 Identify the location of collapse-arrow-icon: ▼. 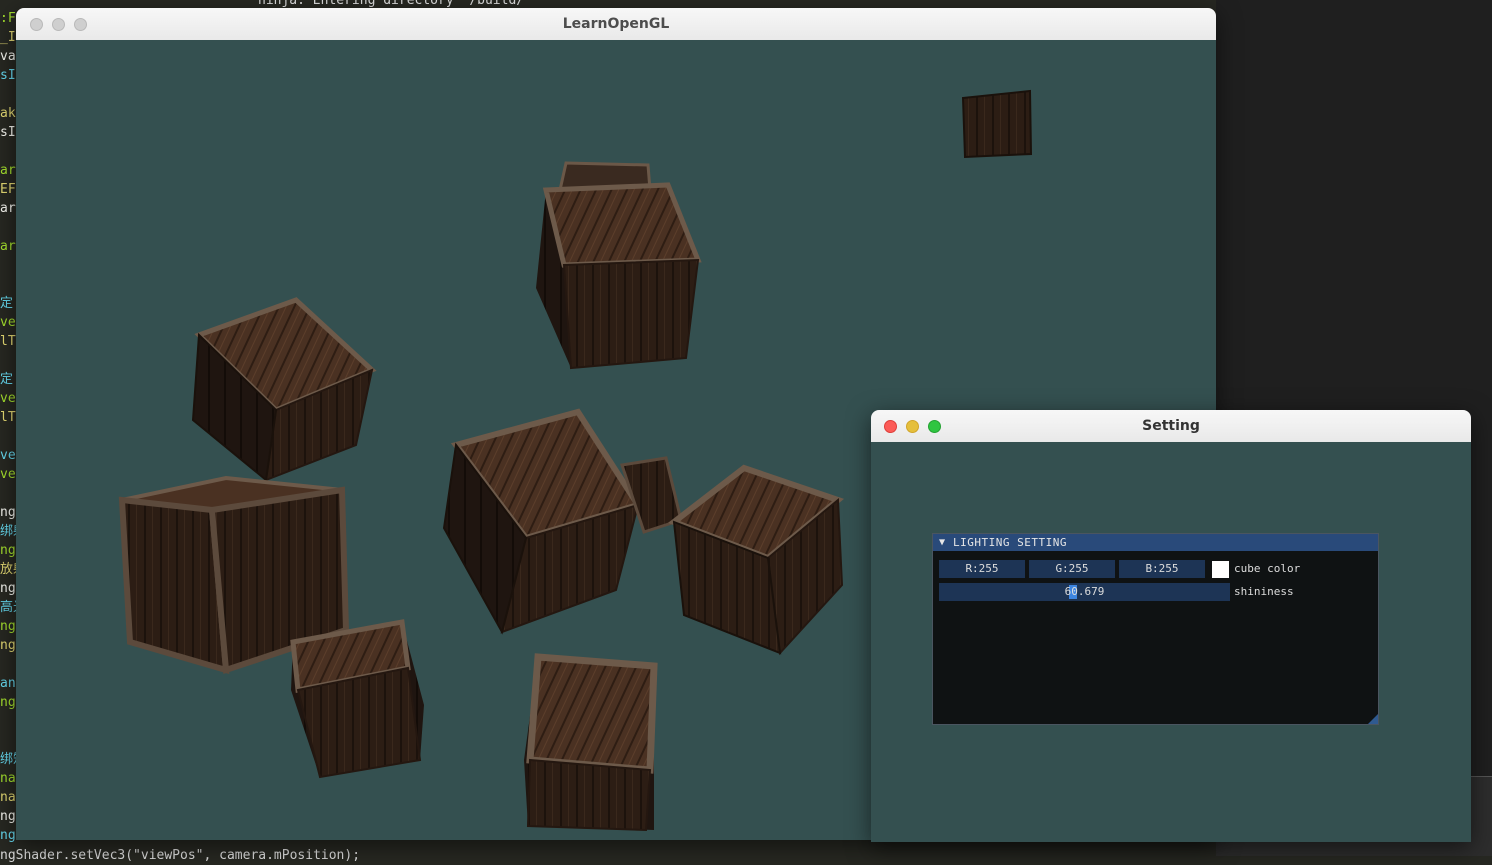
(942, 542).